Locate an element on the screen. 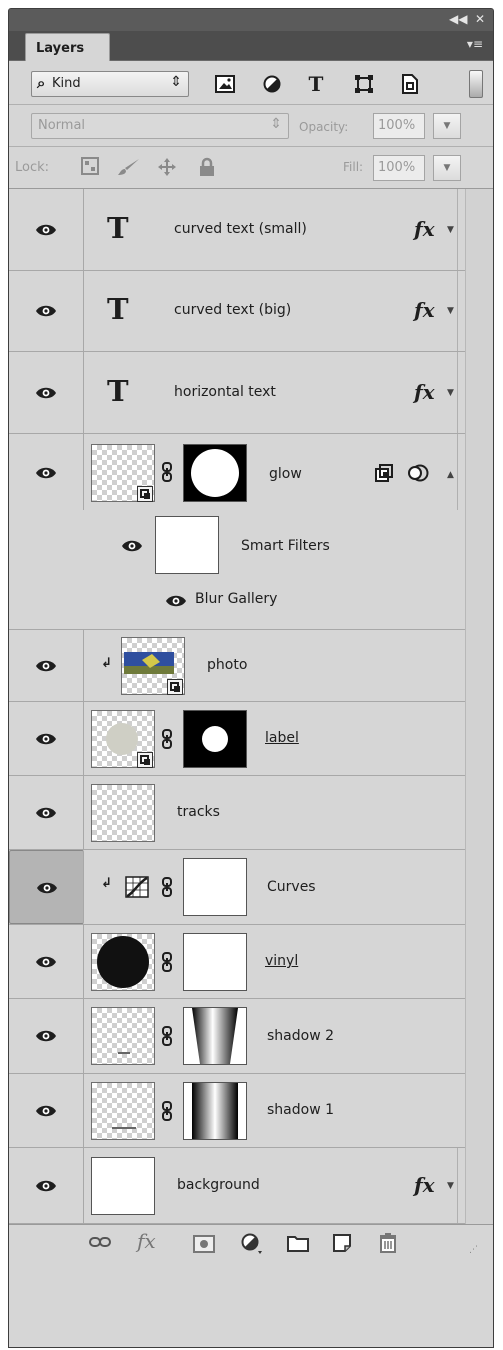 This screenshot has height=1350, width=503. layer-row-horizontal-text: T horizontal text fx ▼ is located at coordinates (237, 393).